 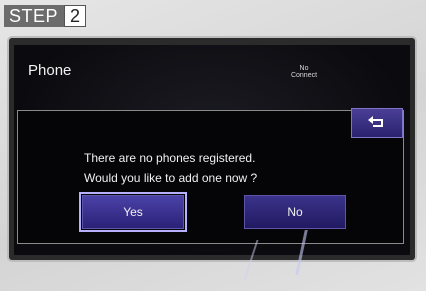 I want to click on message-line-2: Would you like to add one now ?, so click(x=171, y=178).